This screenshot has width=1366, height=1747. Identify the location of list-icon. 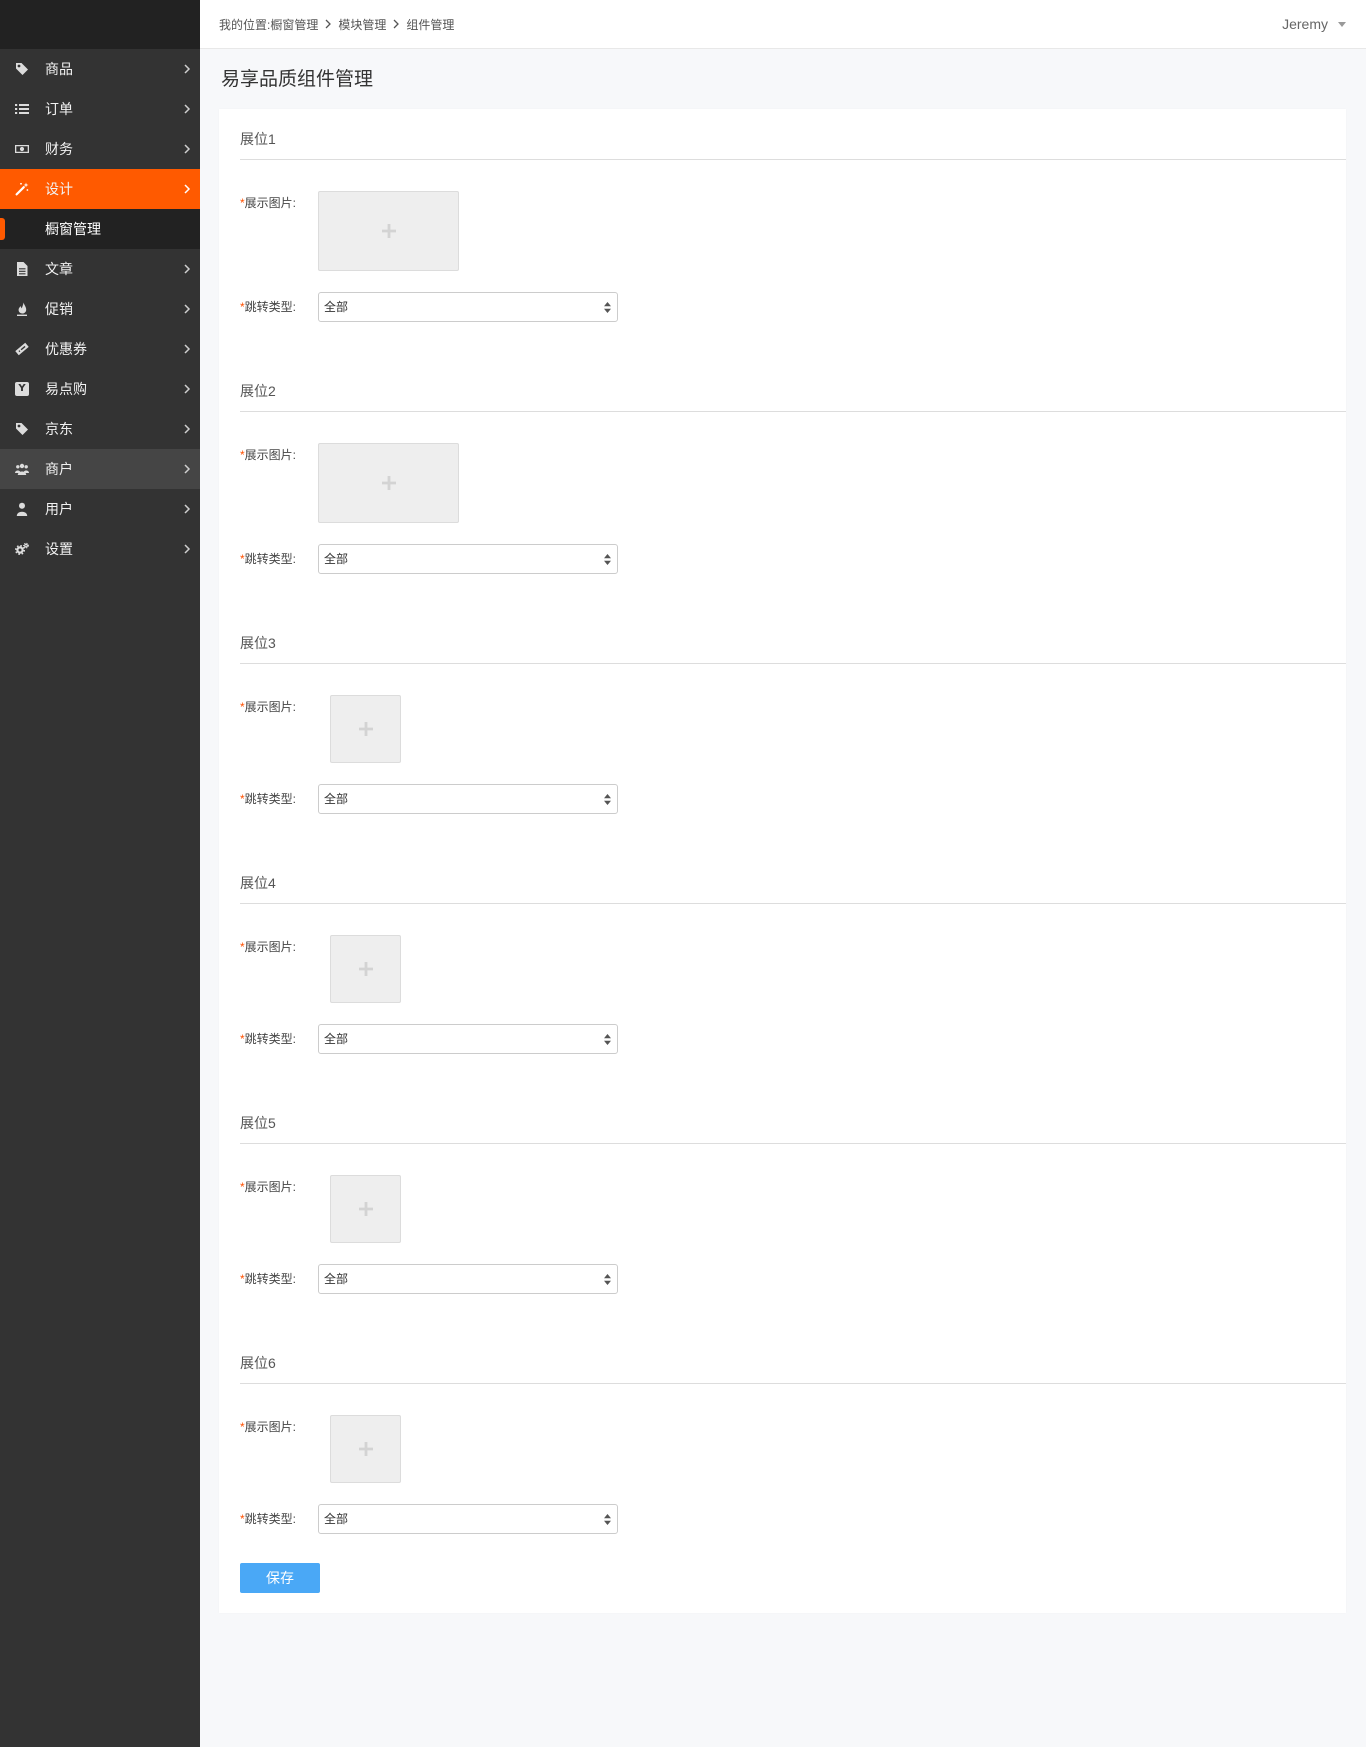
(22, 109).